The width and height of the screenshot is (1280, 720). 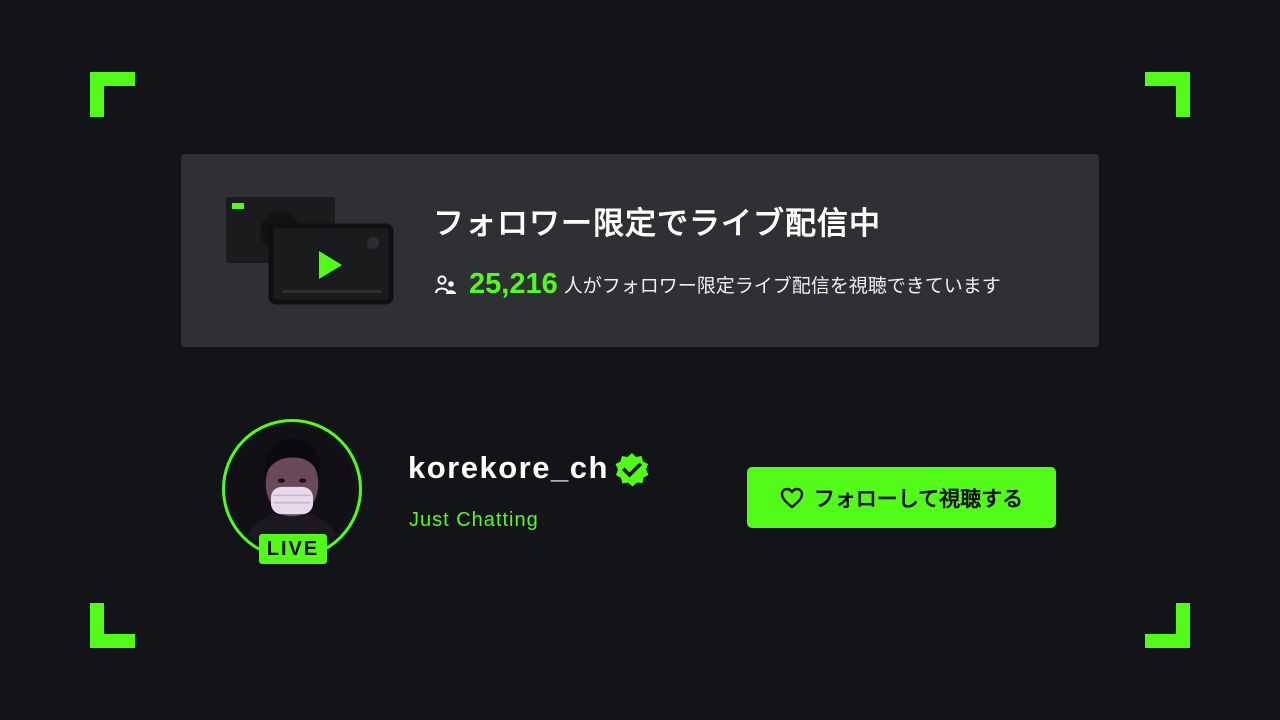 I want to click on stream-window-illustration-icon, so click(x=310, y=251).